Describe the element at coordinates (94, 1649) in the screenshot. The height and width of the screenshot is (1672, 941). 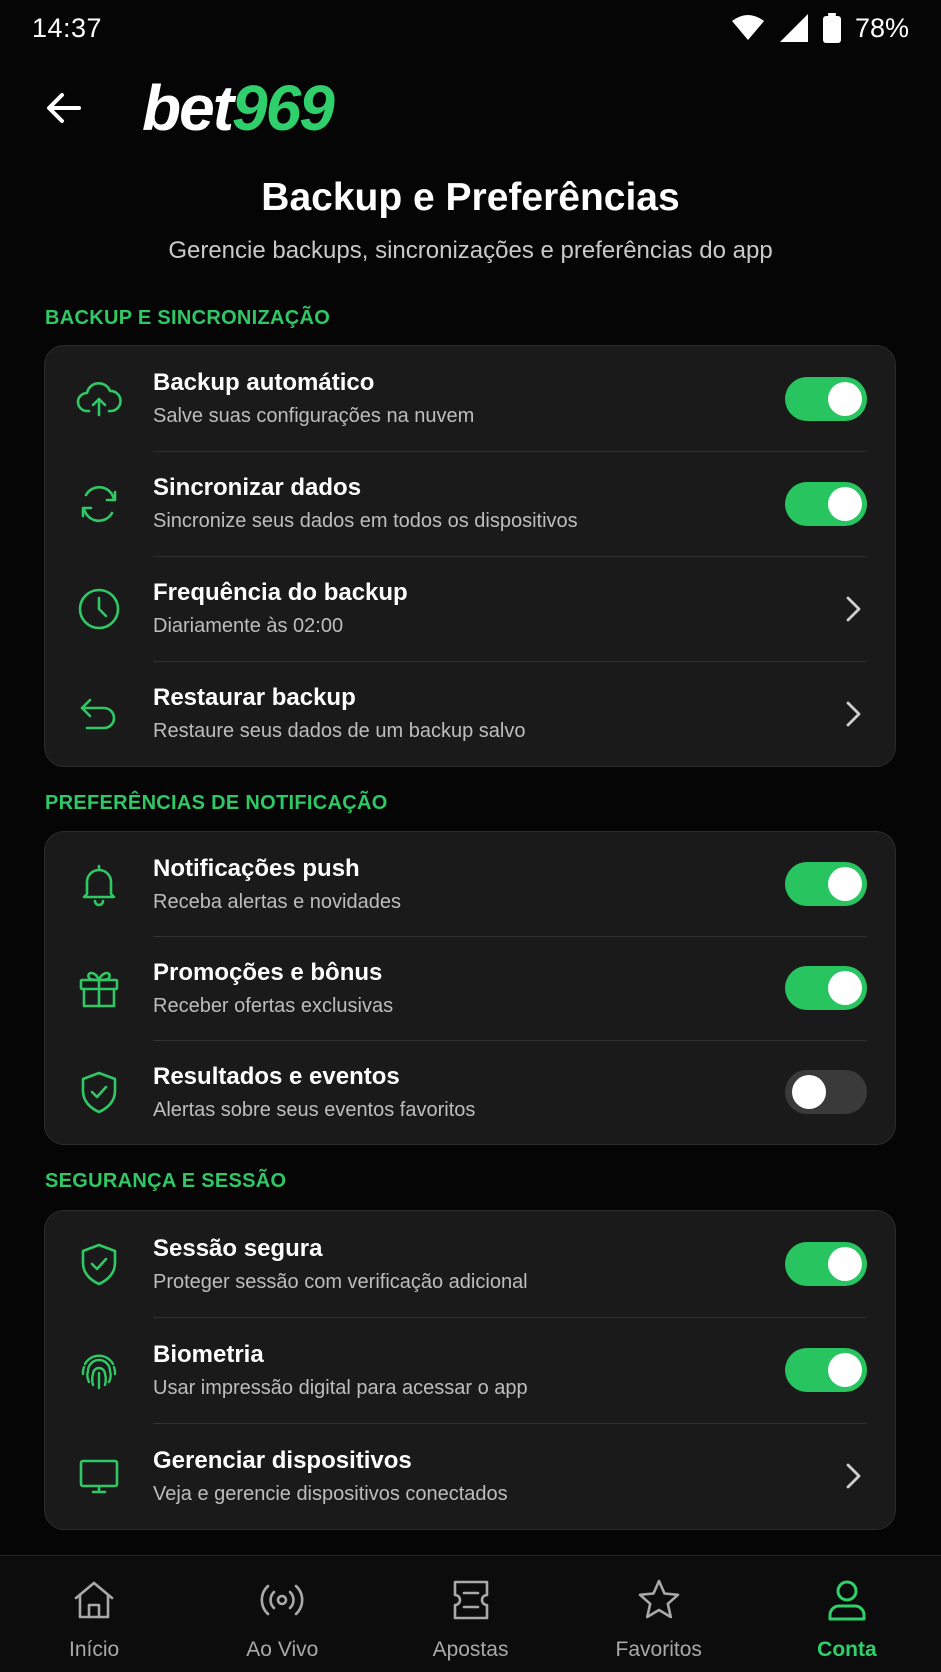
I see `nav-label: Início` at that location.